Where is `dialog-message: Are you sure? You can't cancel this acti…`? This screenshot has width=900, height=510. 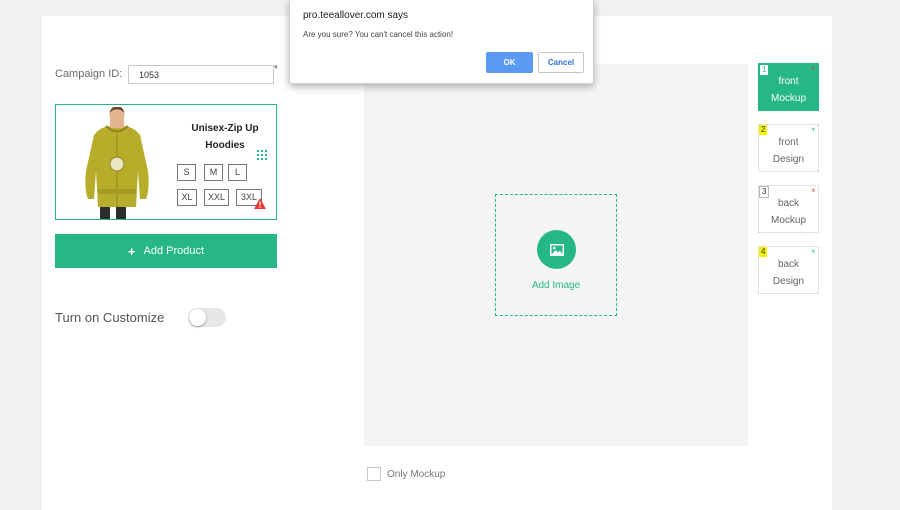 dialog-message: Are you sure? You can't cancel this acti… is located at coordinates (378, 34).